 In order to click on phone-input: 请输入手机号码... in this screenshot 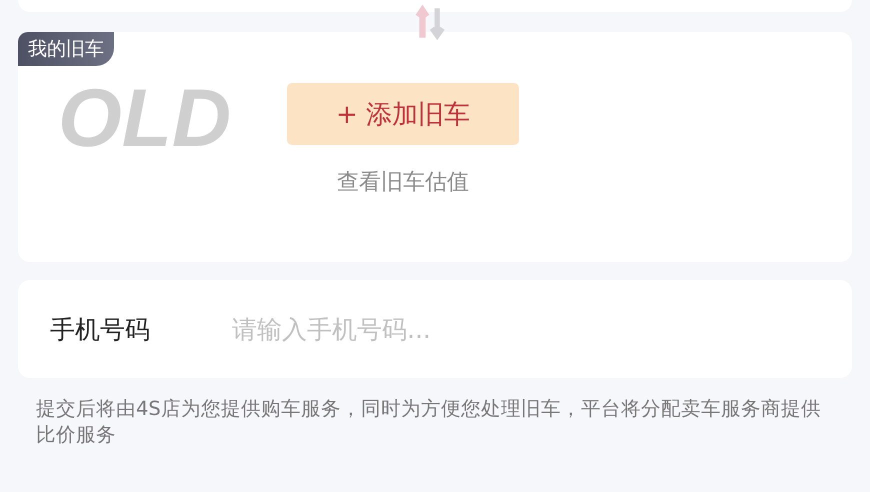, I will do `click(432, 329)`.